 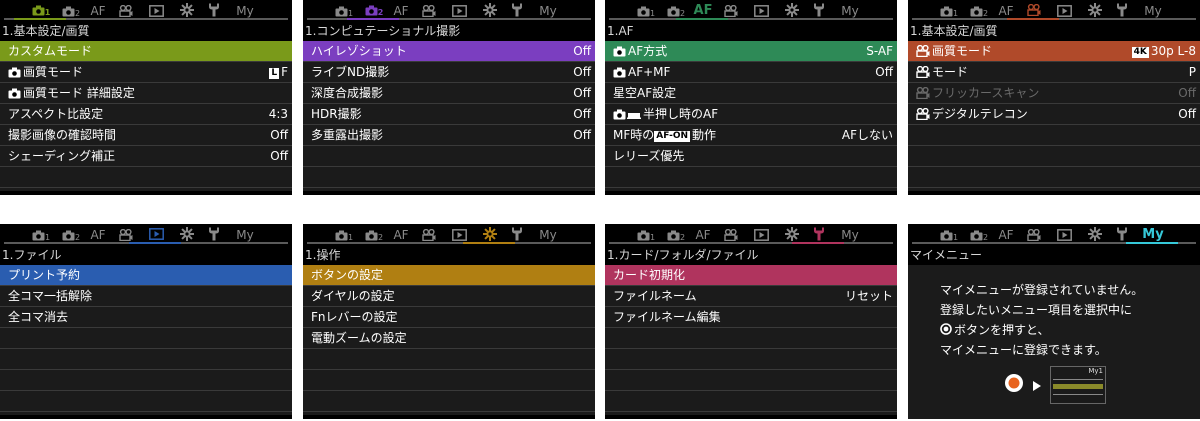 I want to click on menu-item: 画質モード L F, so click(x=146, y=72).